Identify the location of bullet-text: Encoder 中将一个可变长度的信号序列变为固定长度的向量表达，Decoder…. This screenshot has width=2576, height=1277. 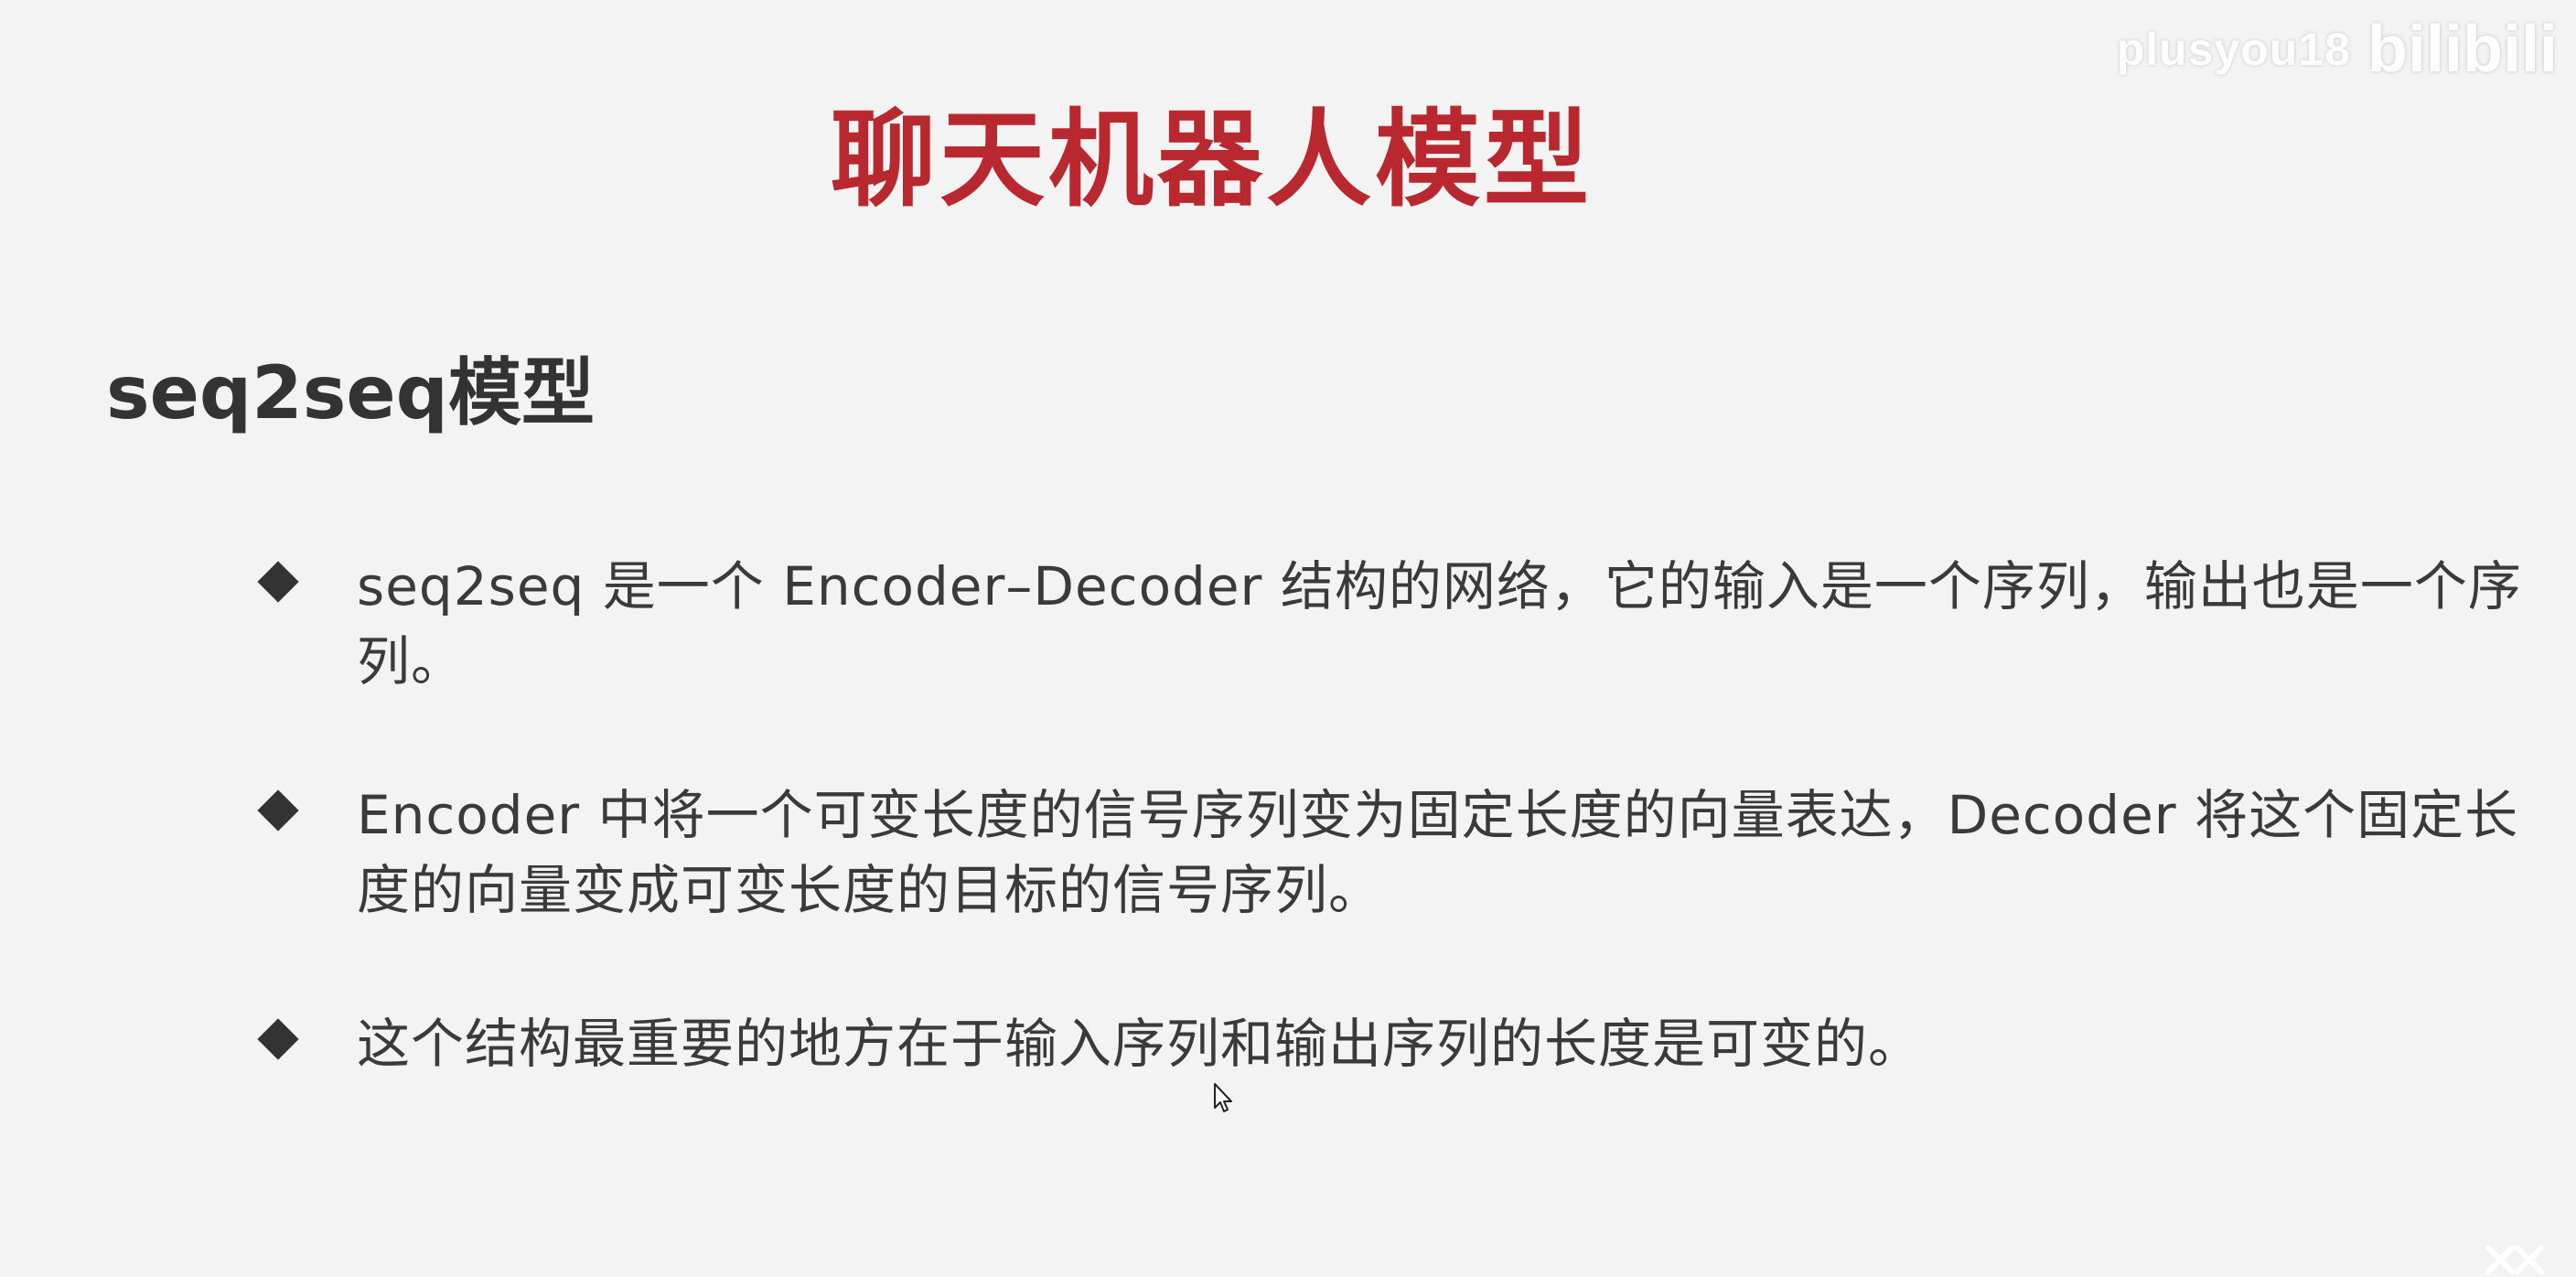
(1438, 852).